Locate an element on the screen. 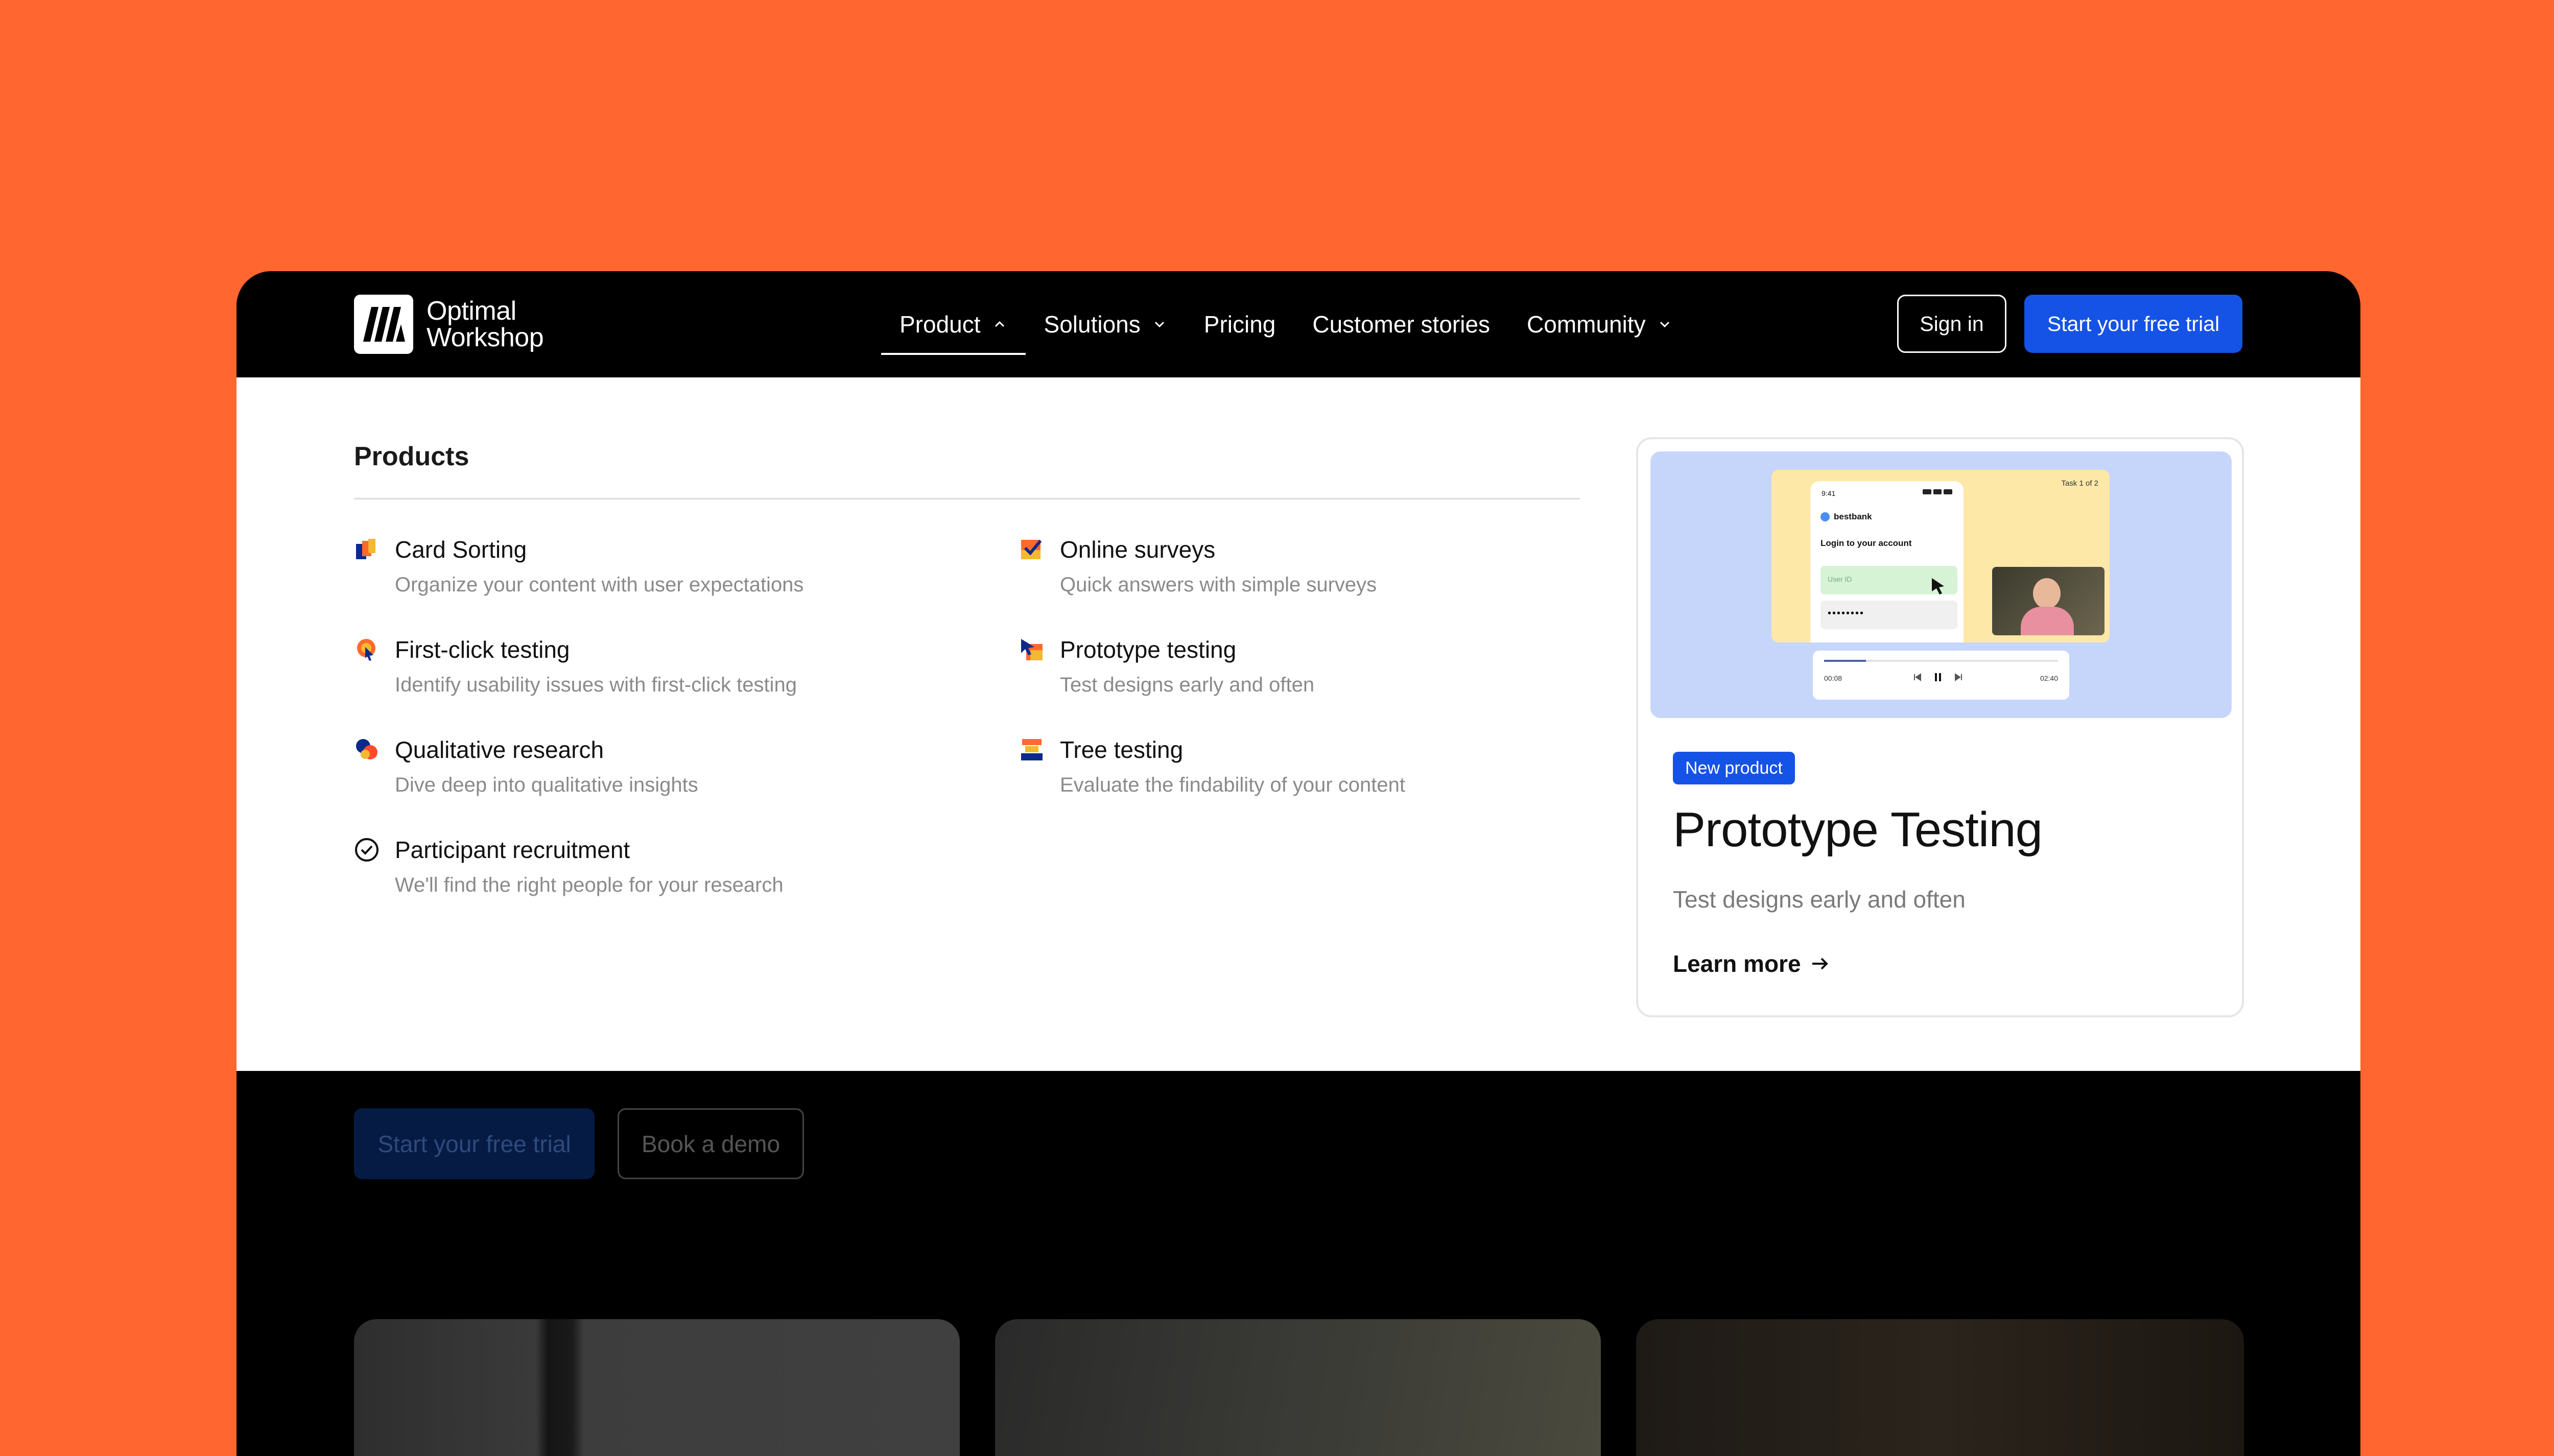 The image size is (2554, 1456). divider is located at coordinates (967, 498).